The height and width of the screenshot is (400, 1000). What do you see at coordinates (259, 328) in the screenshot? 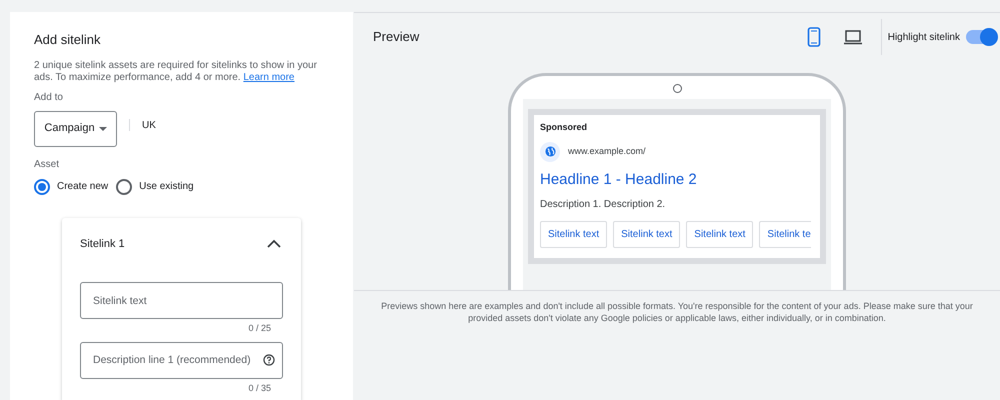
I see `character-counter: 0 / 25` at bounding box center [259, 328].